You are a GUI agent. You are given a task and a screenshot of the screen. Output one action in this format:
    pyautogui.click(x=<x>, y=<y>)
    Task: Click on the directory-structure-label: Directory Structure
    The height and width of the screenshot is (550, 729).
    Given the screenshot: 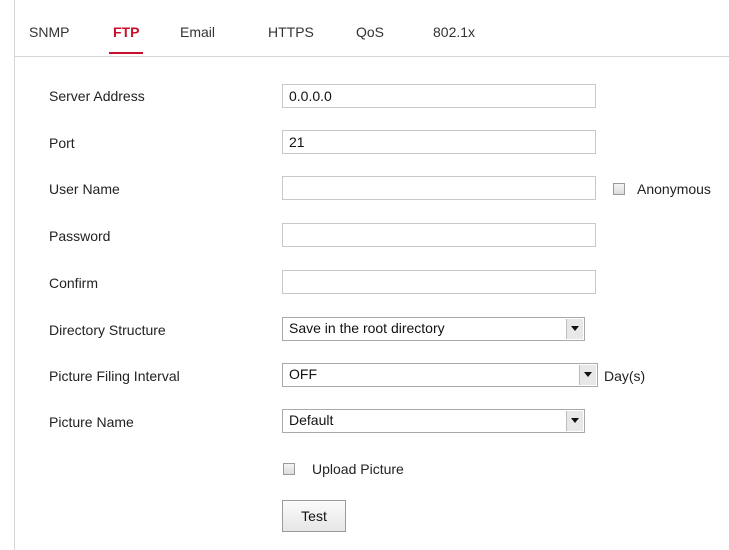 What is the action you would take?
    pyautogui.click(x=107, y=330)
    